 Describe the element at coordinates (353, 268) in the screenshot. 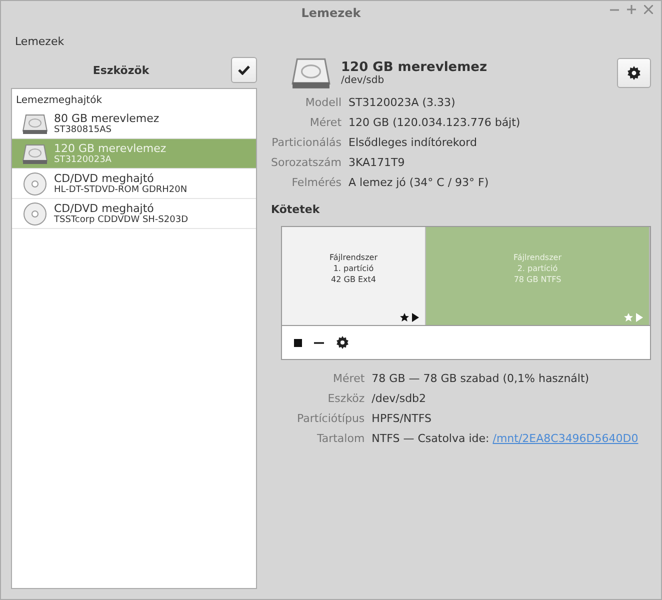

I see `partition-label: 1. partíció` at that location.